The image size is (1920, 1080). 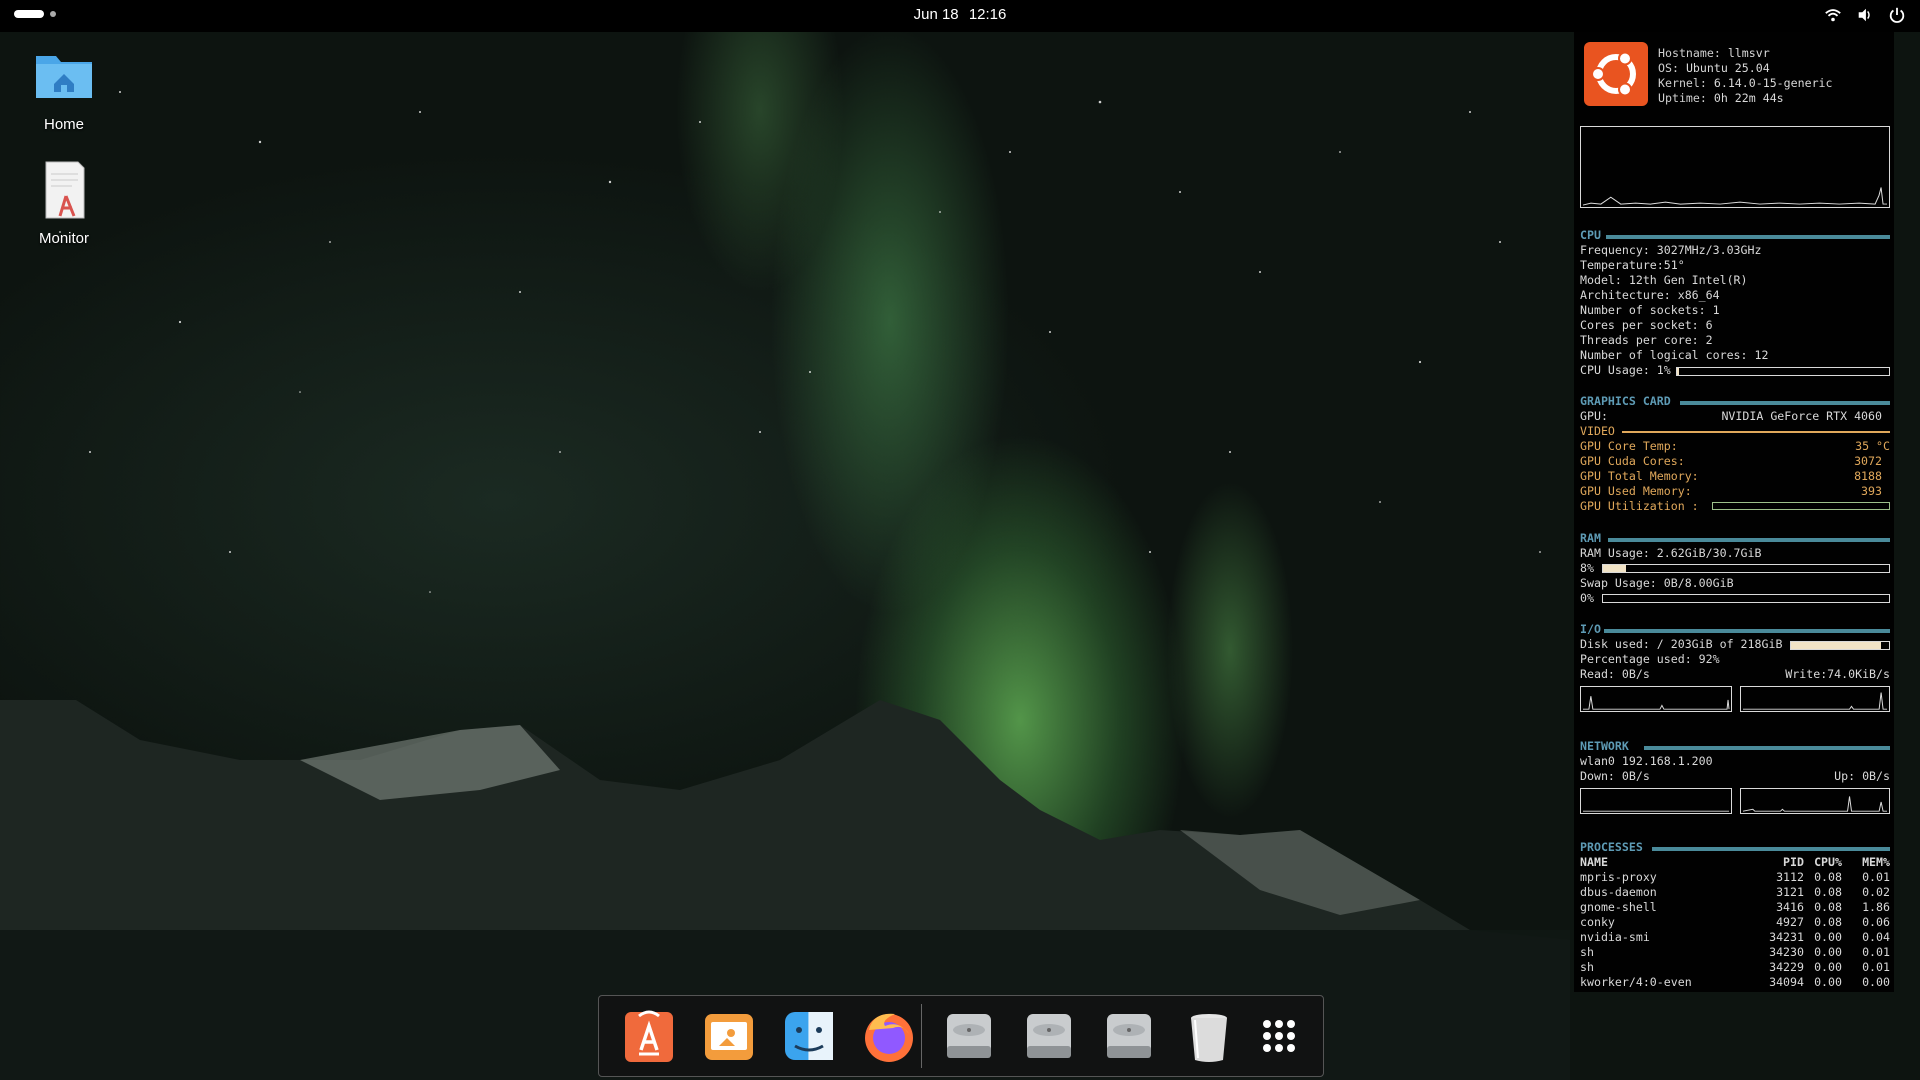 I want to click on hostname-row: Hostname: llmsvr, so click(x=1789, y=53).